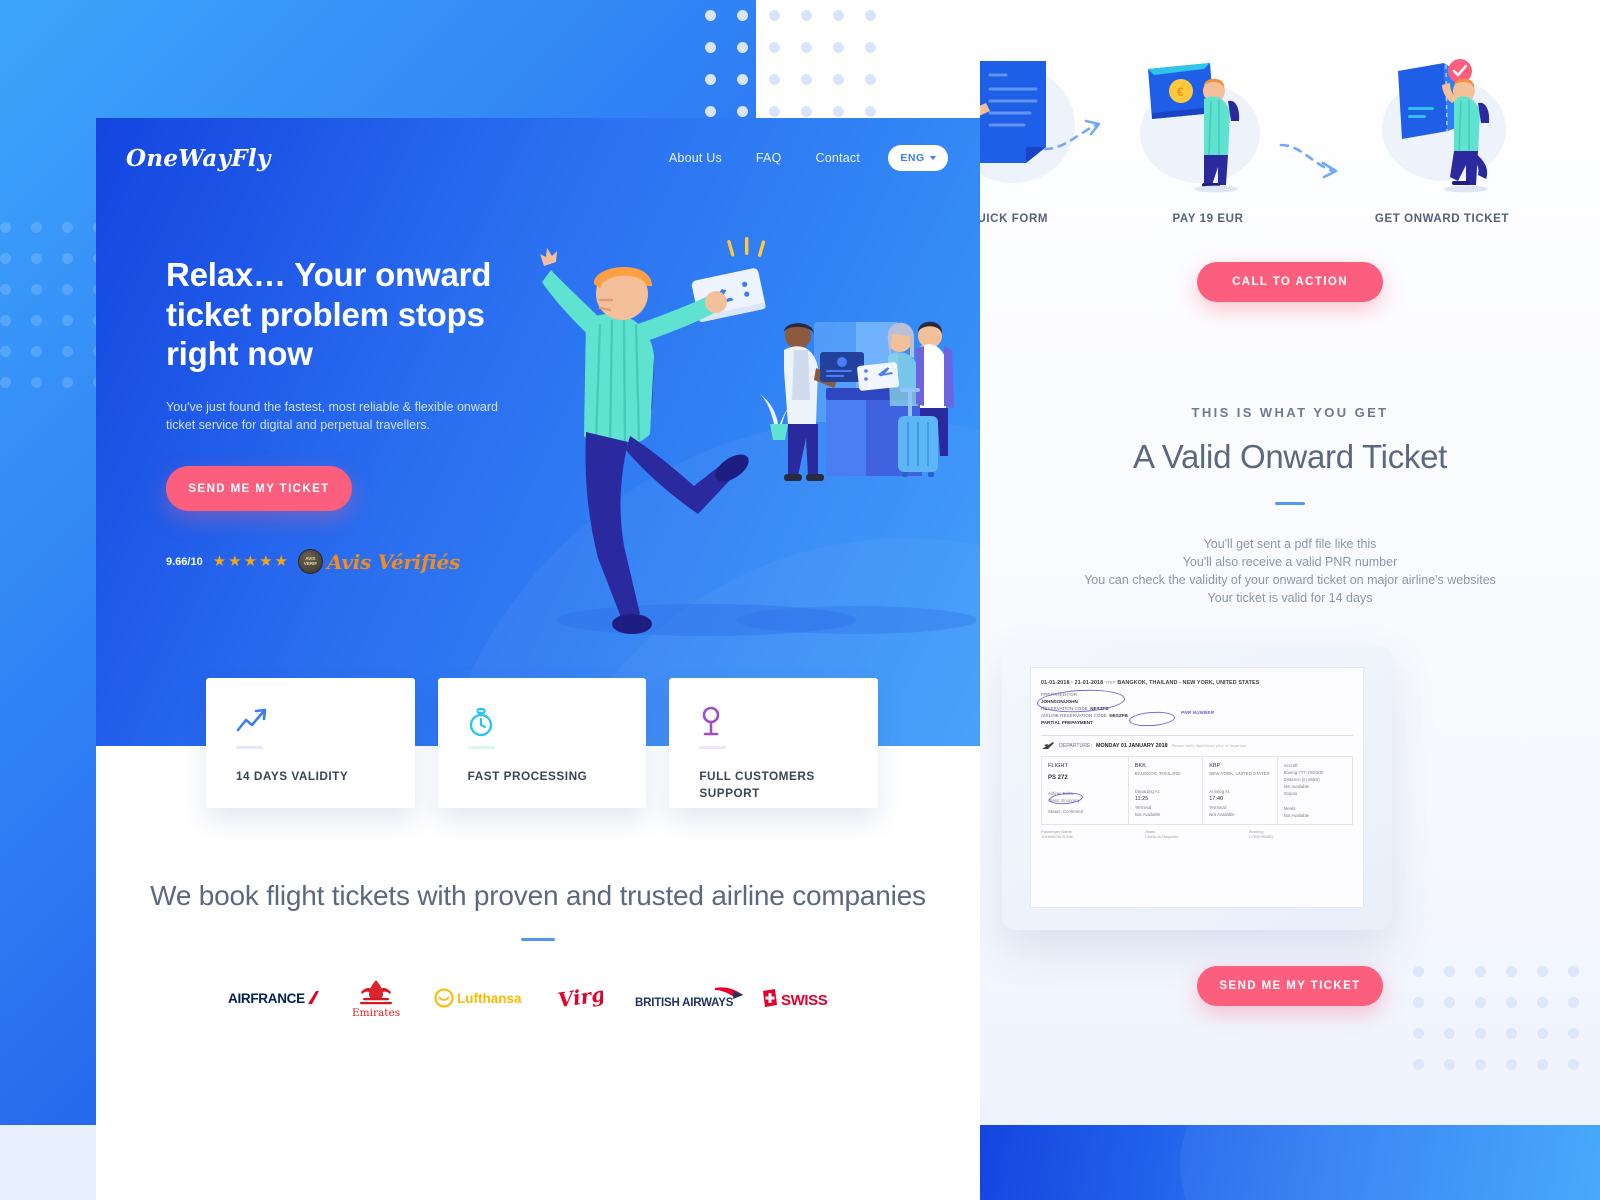  What do you see at coordinates (1147, 814) in the screenshot?
I see `ticket-terminal-value: Not Available` at bounding box center [1147, 814].